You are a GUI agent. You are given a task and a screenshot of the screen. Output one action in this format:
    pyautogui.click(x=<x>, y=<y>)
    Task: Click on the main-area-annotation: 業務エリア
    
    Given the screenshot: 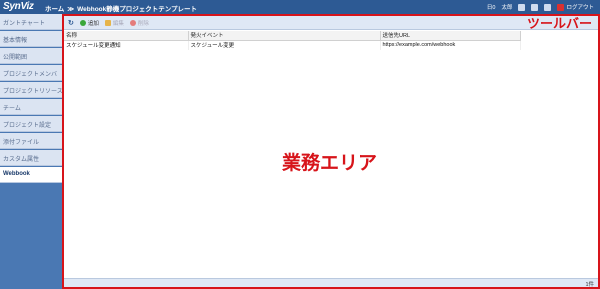 What is the action you would take?
    pyautogui.click(x=330, y=163)
    